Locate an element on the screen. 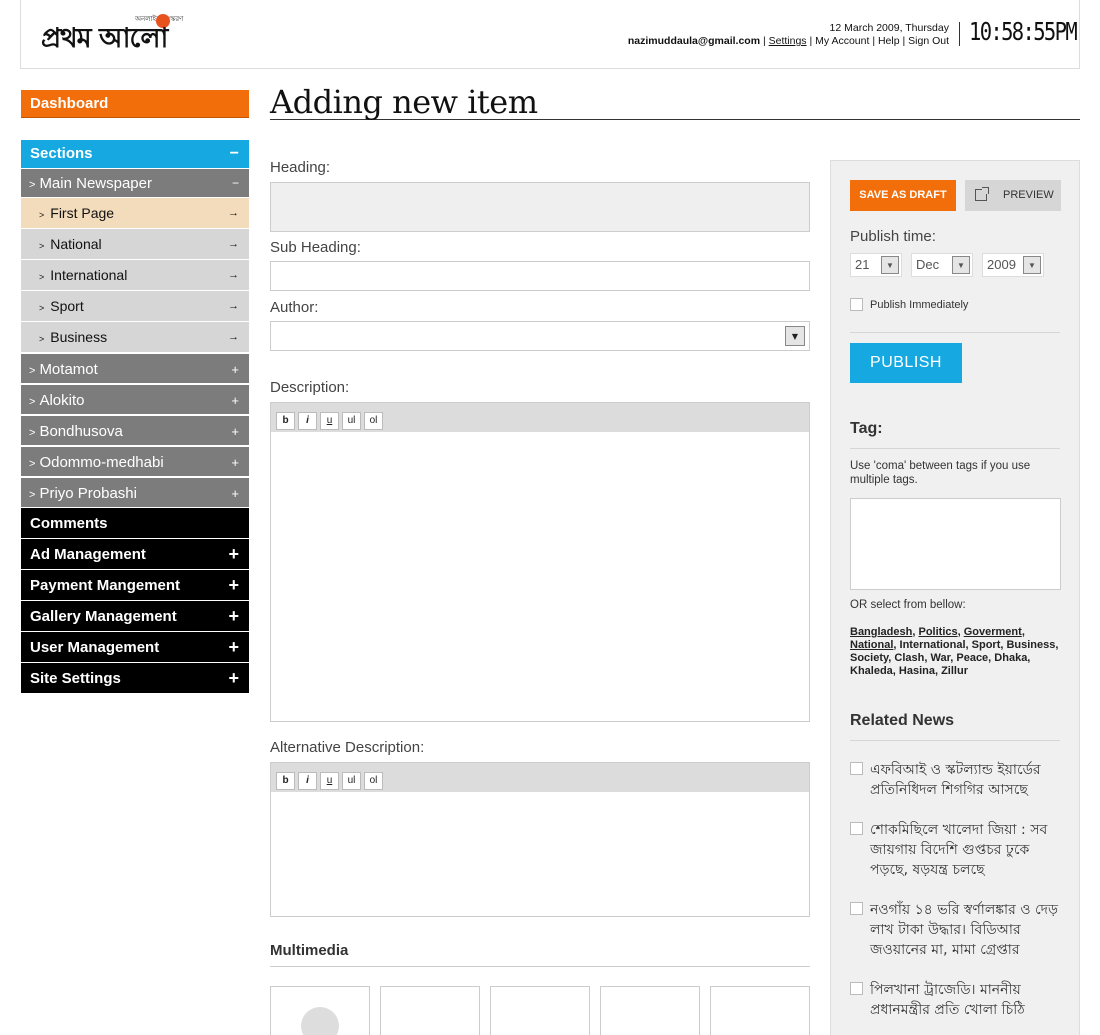  year-select: 2009 ▼ is located at coordinates (1013, 265).